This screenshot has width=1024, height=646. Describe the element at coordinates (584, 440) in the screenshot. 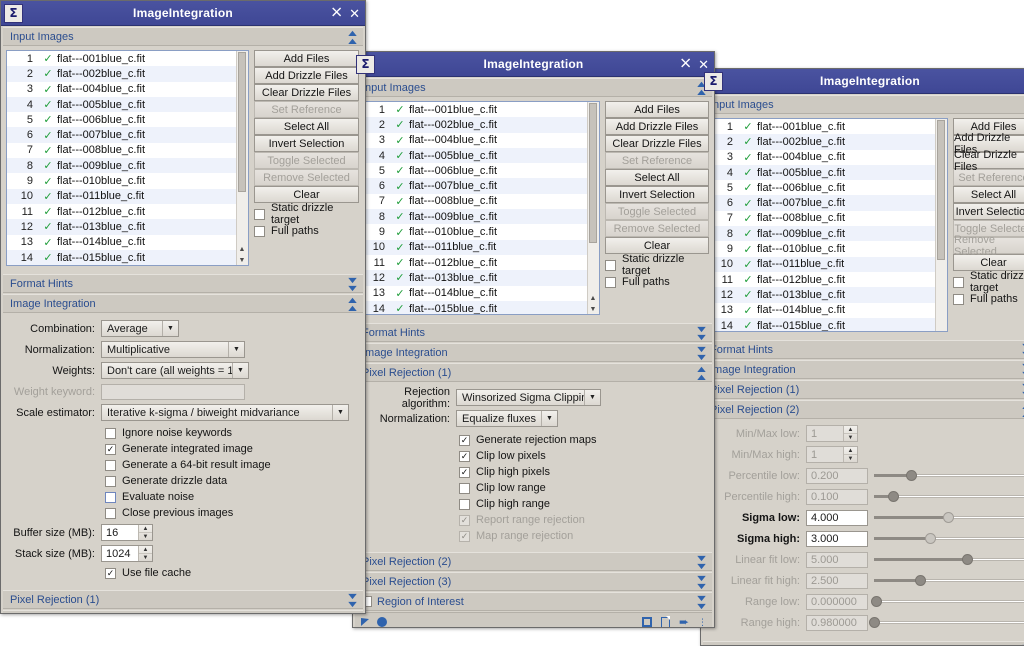

I see `generate-rejection-maps-row: ✓ Generate rejection maps` at that location.